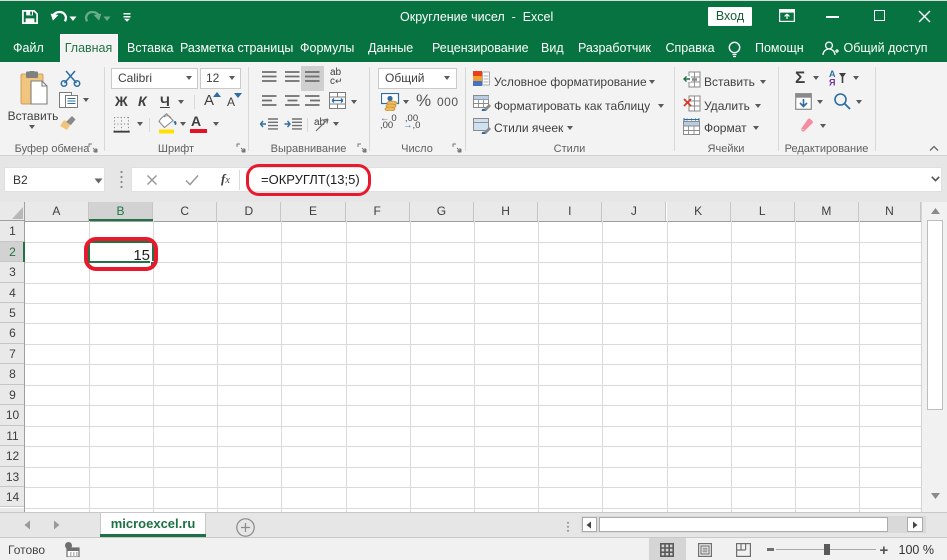  Describe the element at coordinates (832, 82) in the screenshot. I see `svg-text: Я` at that location.